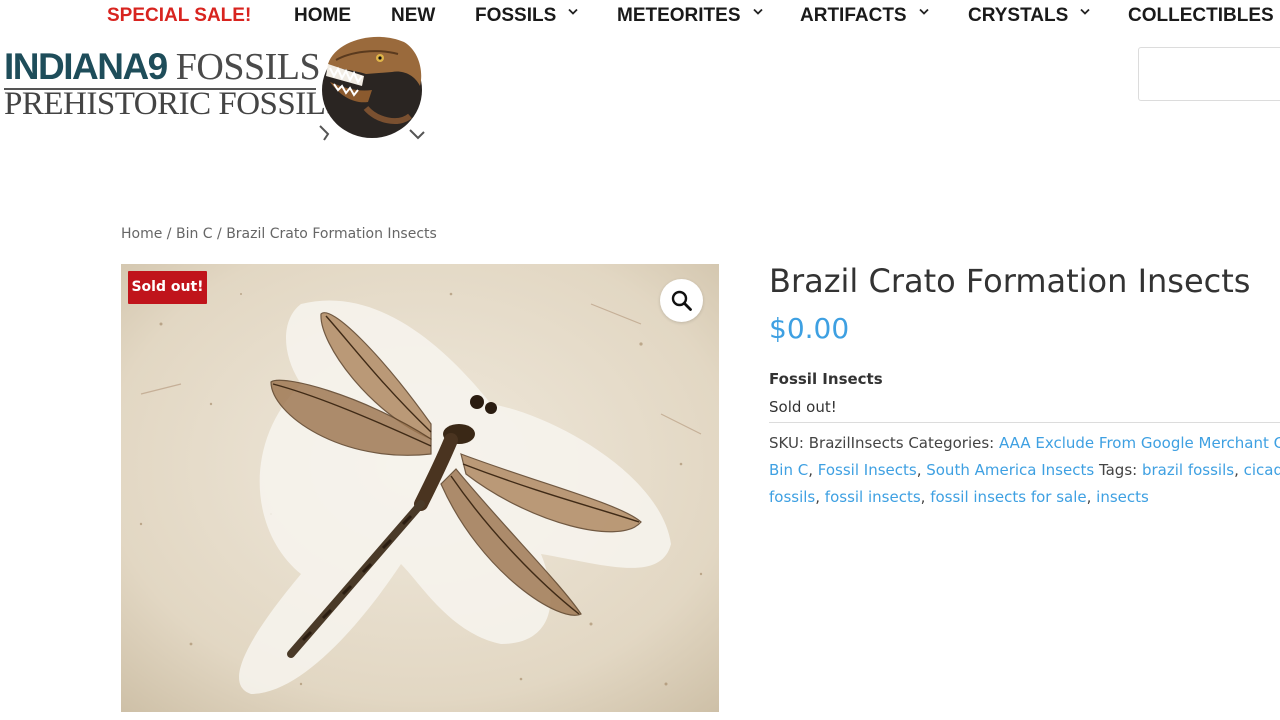 The height and width of the screenshot is (720, 1280). I want to click on nav-collectibles-label: COLLECTIBLES, so click(1201, 15).